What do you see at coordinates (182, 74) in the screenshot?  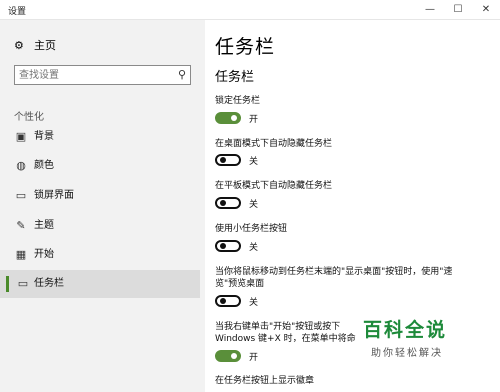 I see `search-icon: ⚲` at bounding box center [182, 74].